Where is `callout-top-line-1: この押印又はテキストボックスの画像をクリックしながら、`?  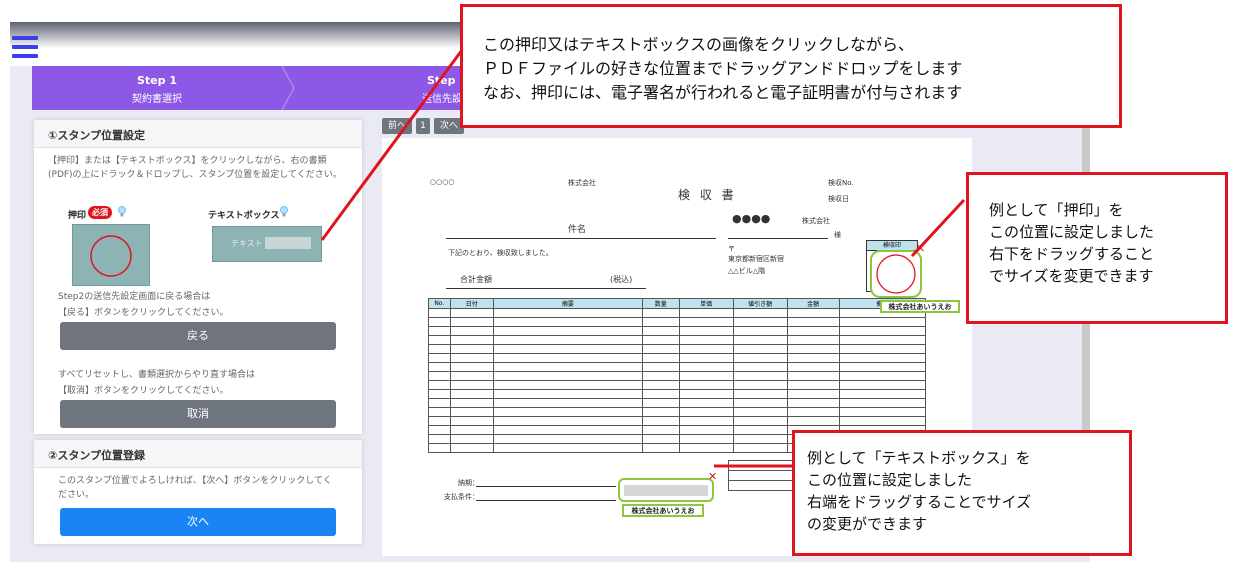
callout-top-line-1: この押印又はテキストボックスの画像をクリックしながら、 is located at coordinates (699, 44).